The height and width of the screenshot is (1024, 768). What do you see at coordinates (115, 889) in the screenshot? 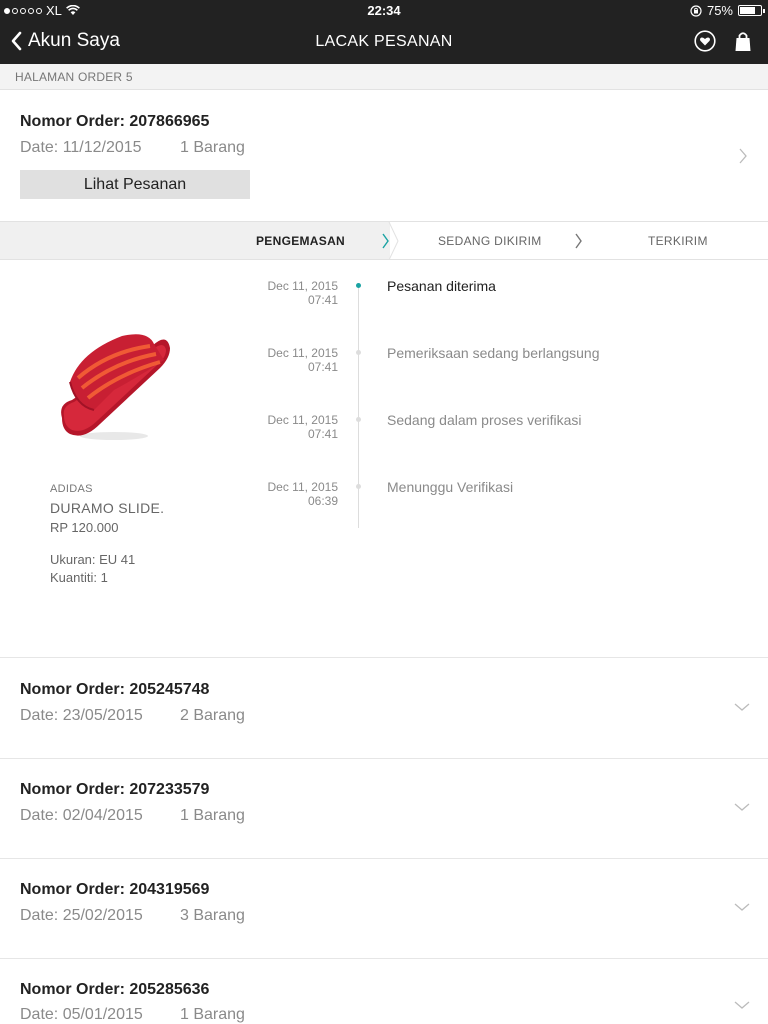
I see `order-number: Nomor Order: 204319569` at bounding box center [115, 889].